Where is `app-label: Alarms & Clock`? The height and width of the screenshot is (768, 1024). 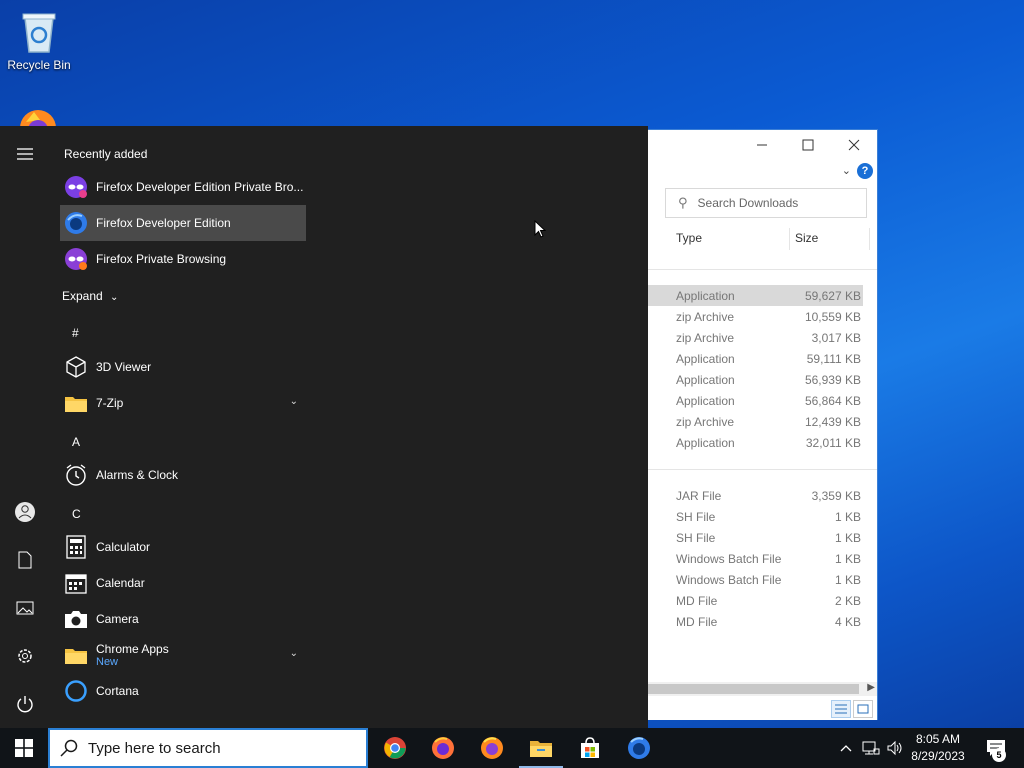 app-label: Alarms & Clock is located at coordinates (137, 475).